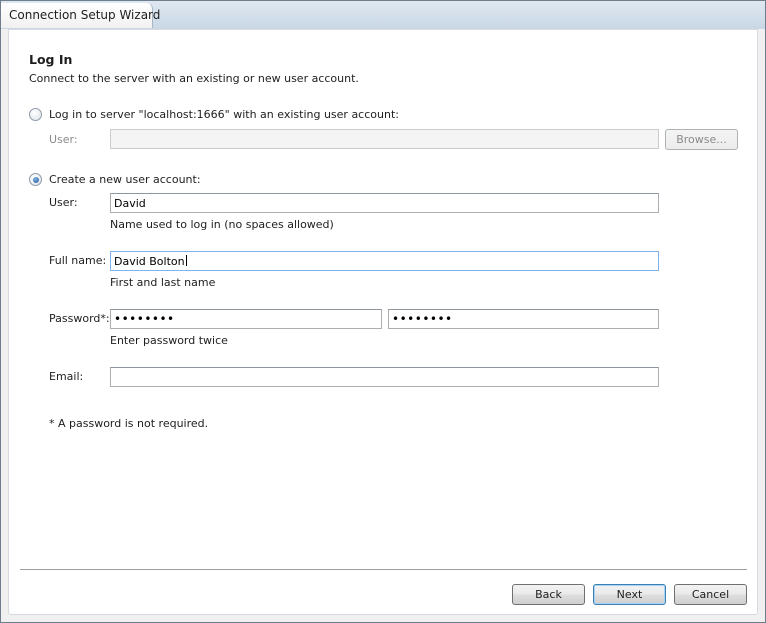 The height and width of the screenshot is (623, 766). I want to click on new-user-input: David, so click(384, 203).